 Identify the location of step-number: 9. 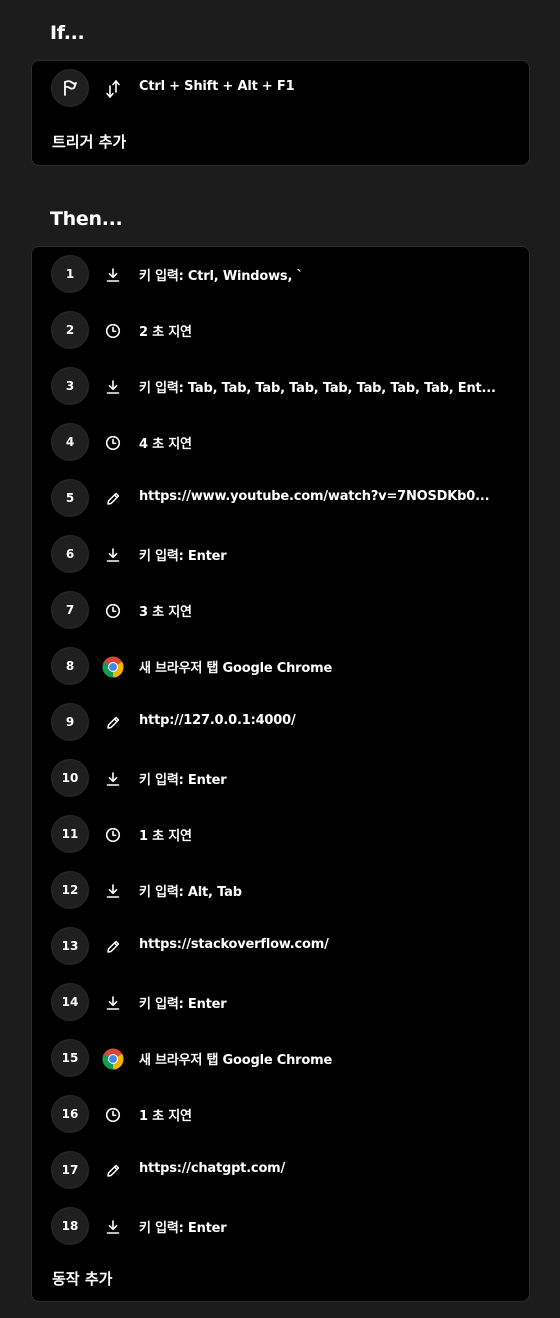
(70, 722).